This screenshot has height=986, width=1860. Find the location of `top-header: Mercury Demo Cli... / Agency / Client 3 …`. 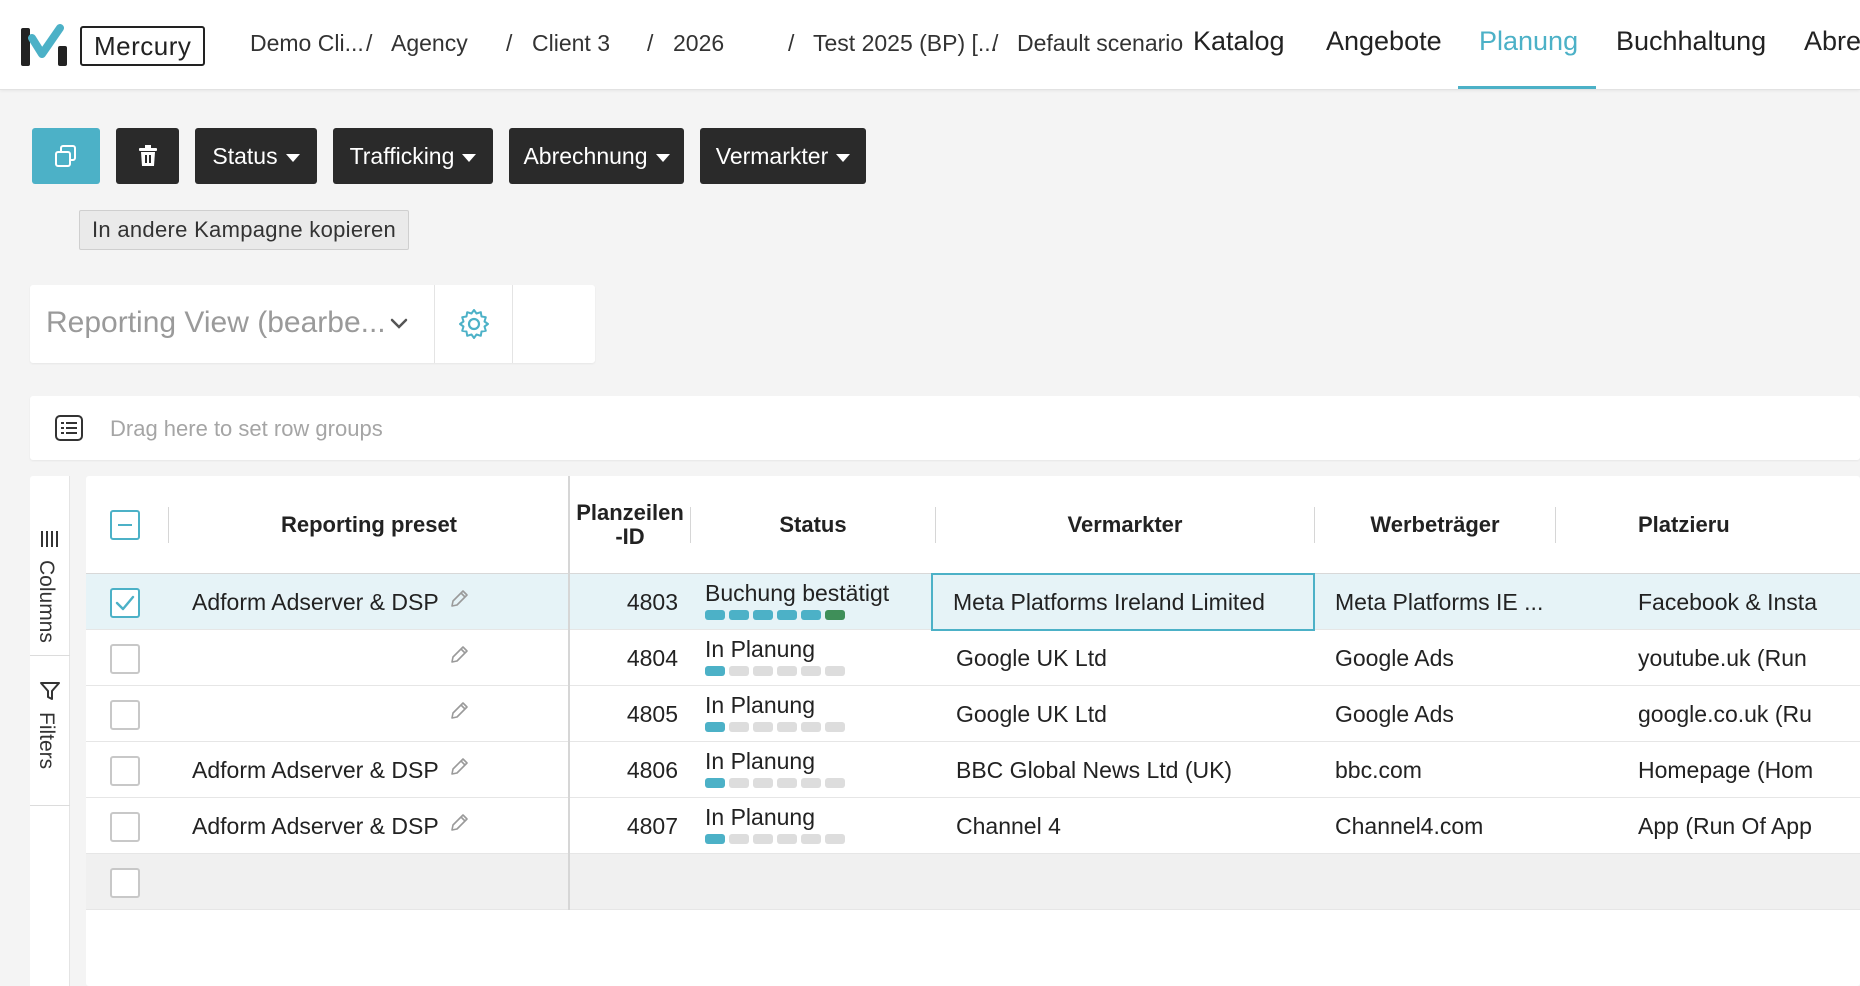

top-header: Mercury Demo Cli... / Agency / Client 3 … is located at coordinates (930, 45).